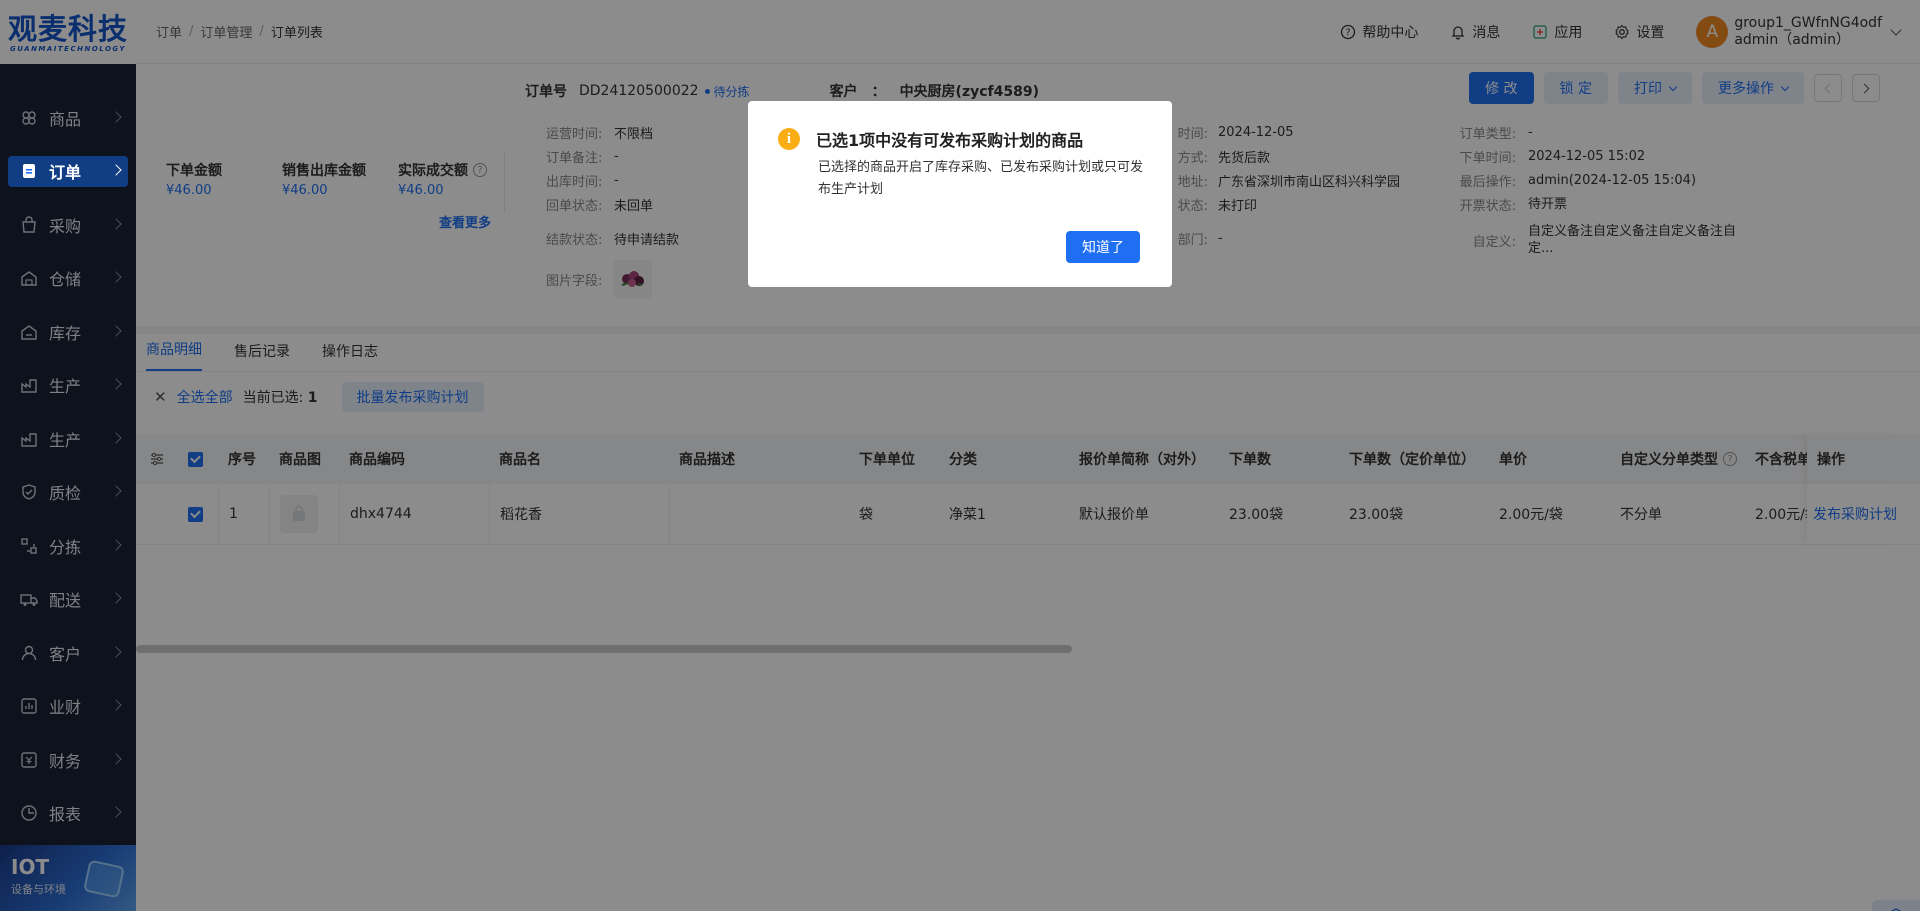  I want to click on order-icon, so click(29, 171).